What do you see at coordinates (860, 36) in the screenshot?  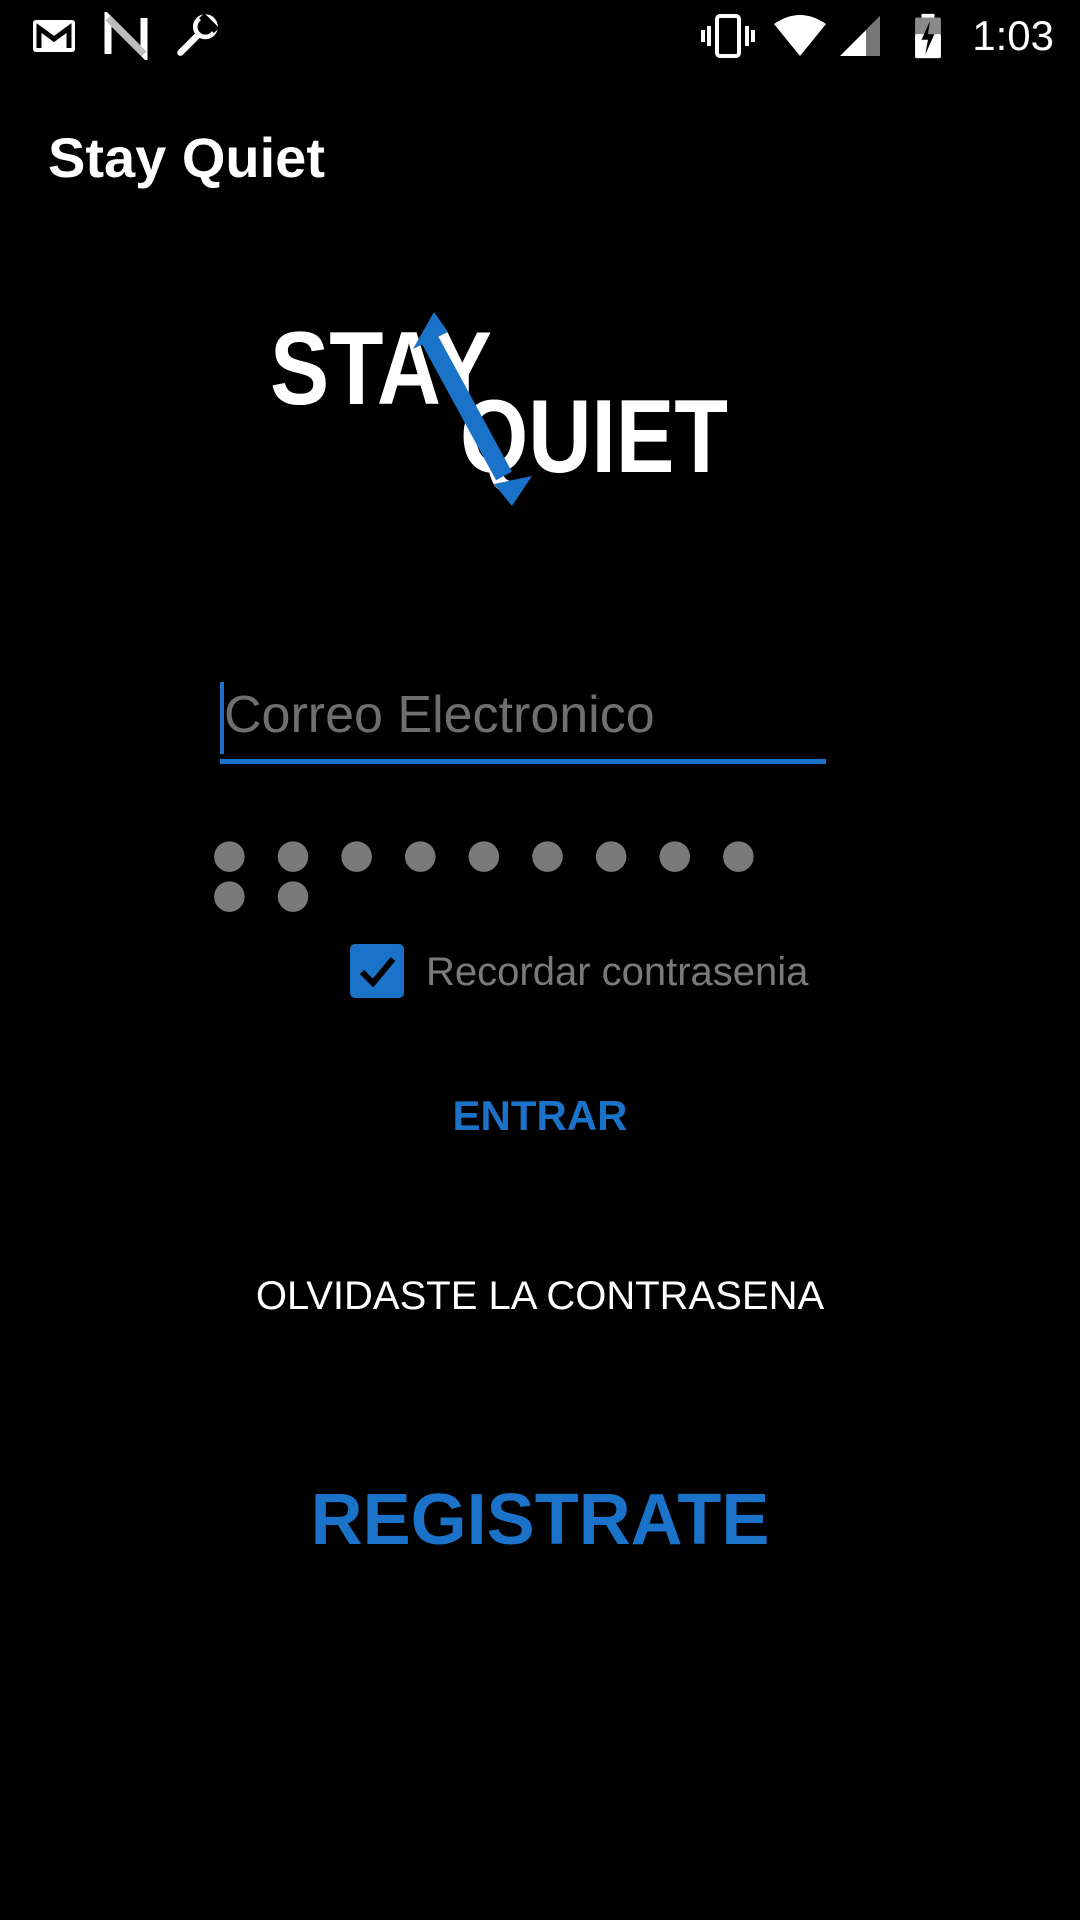 I see `signal-icon` at bounding box center [860, 36].